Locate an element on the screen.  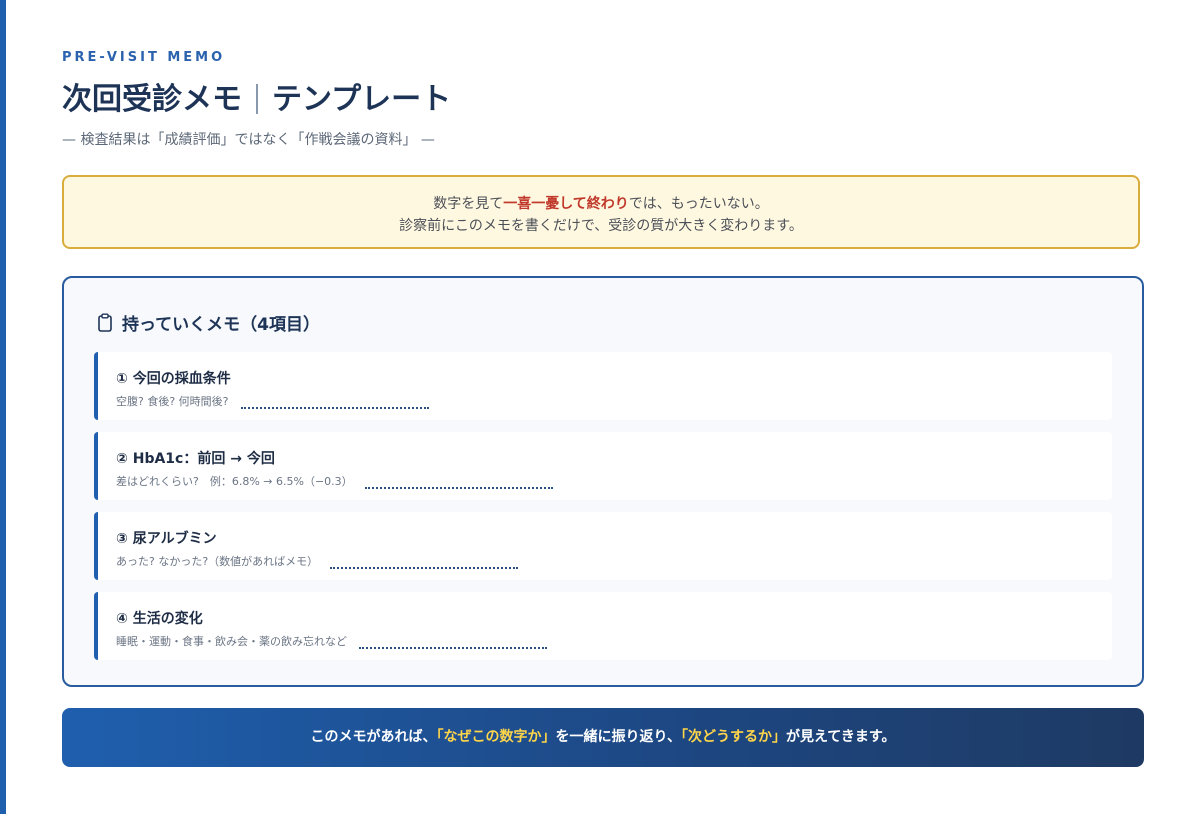
memo-item: ③ 尿アルブミン あった? なかった?（数値があればメモ） is located at coordinates (603, 546).